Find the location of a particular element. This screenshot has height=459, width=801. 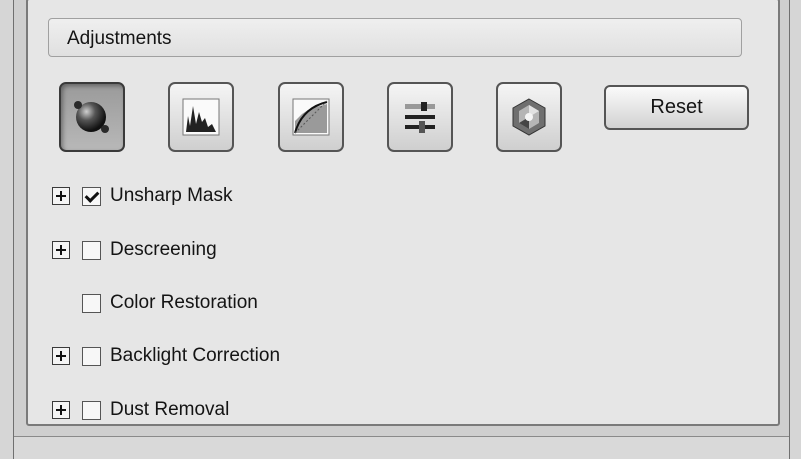

option-descreening: Descreening is located at coordinates (134, 250).